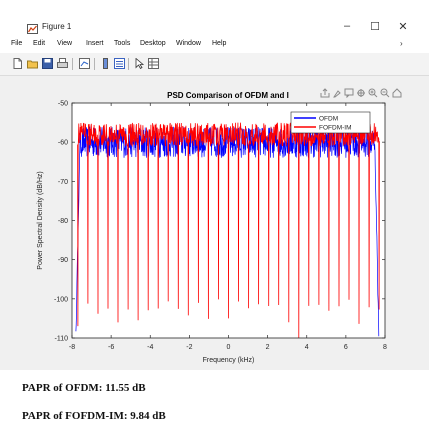 This screenshot has height=437, width=429. I want to click on x-tick-label: 8, so click(385, 347).